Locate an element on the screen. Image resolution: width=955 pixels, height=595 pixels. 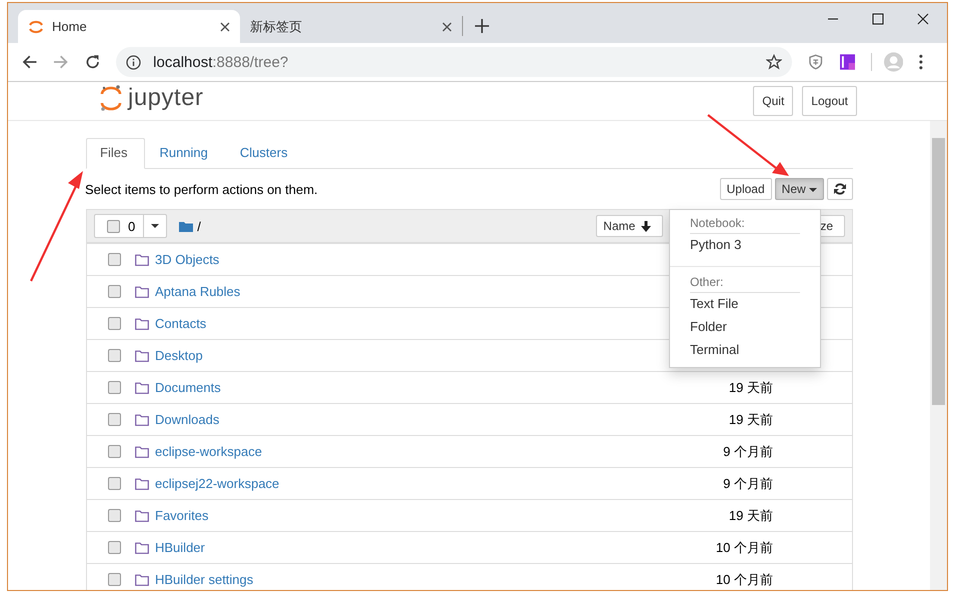
folder-link: 3D Objects is located at coordinates (187, 259).